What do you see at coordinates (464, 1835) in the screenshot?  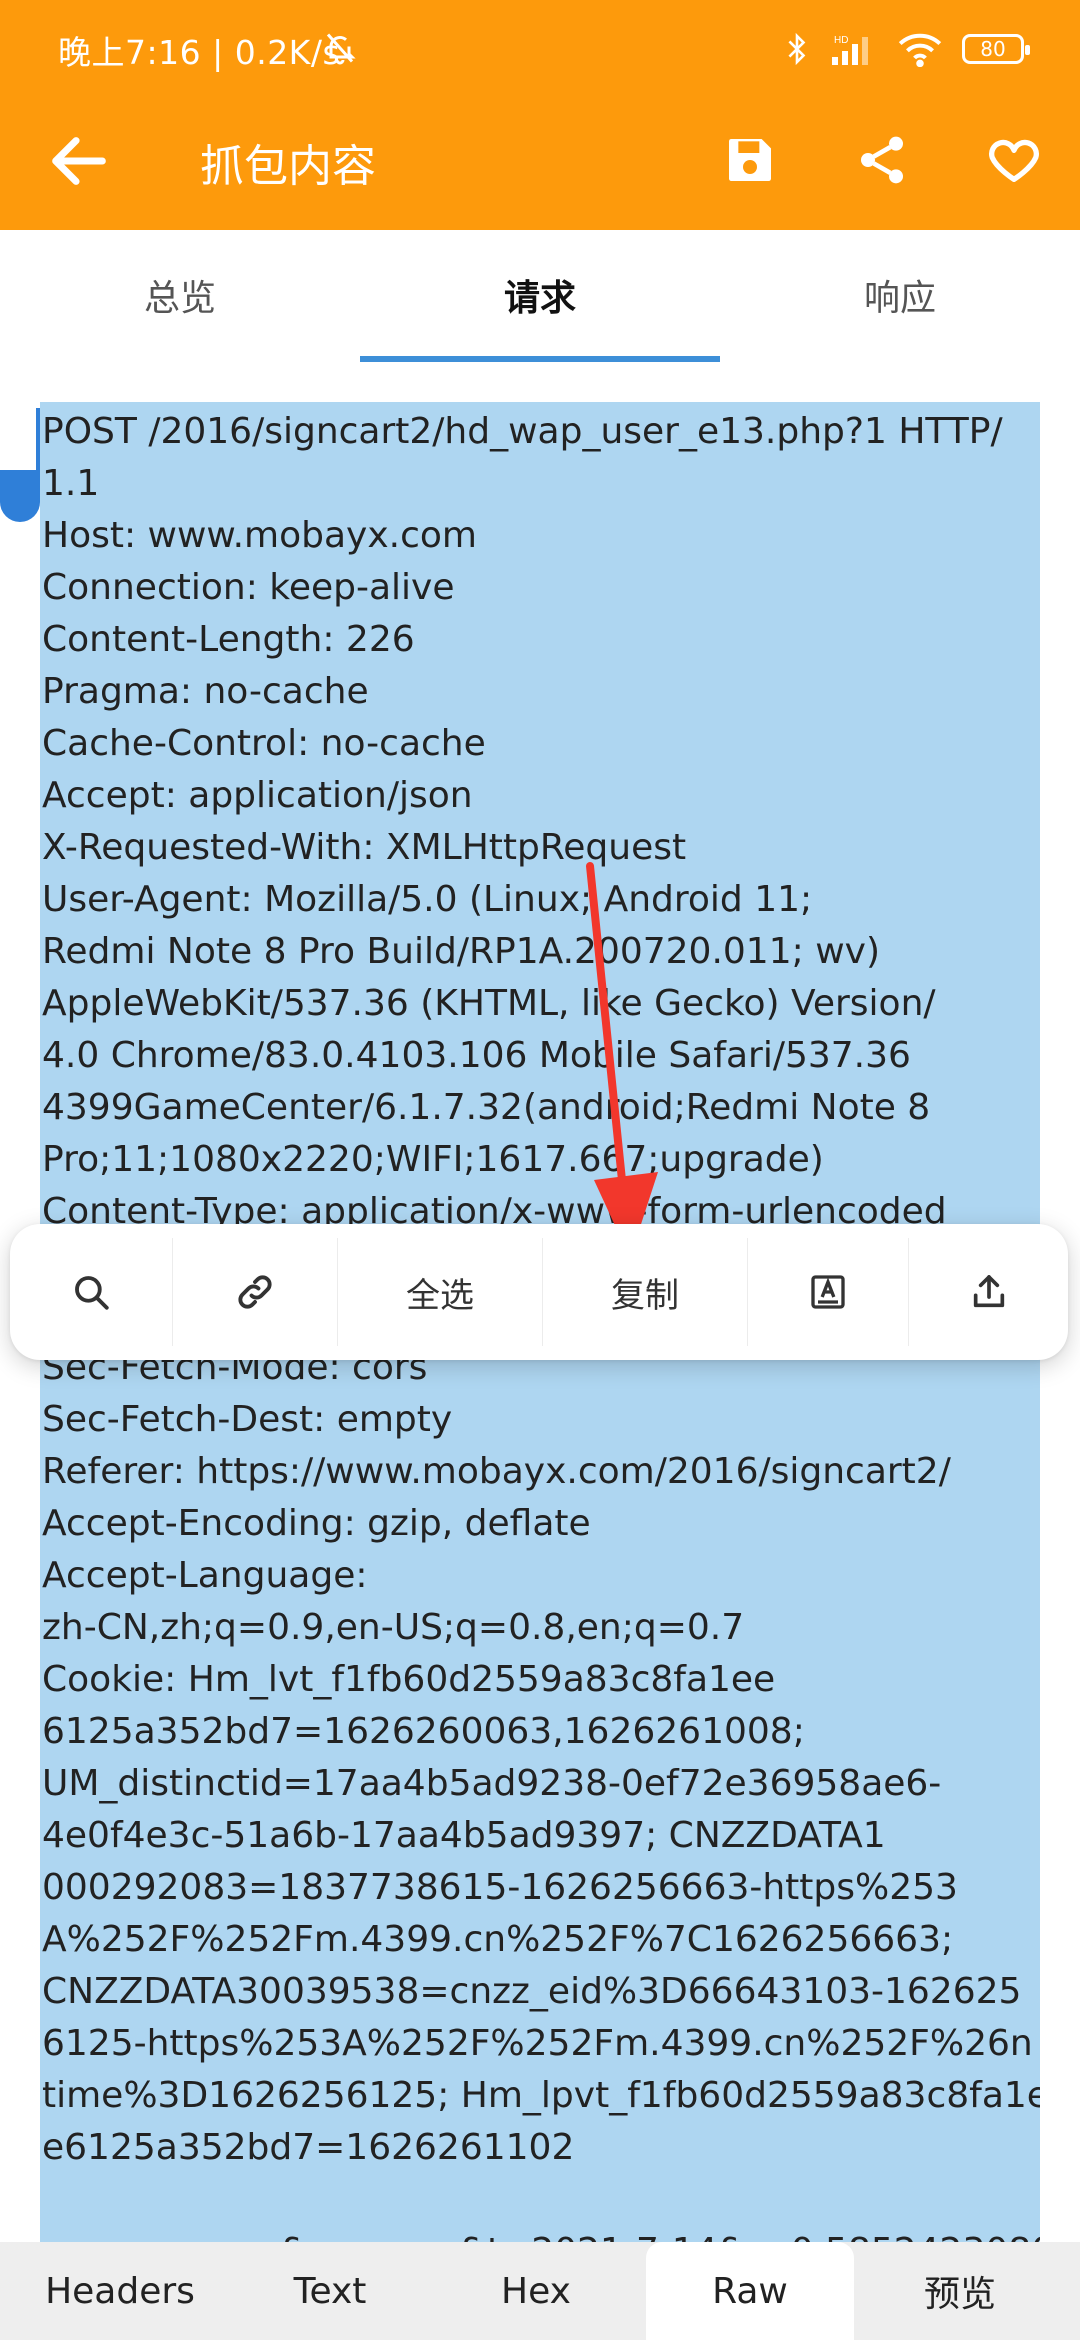 I see `text-line: 4e0f4e3c-51a6b-17aa4b5ad9397; CNZZDATA1` at bounding box center [464, 1835].